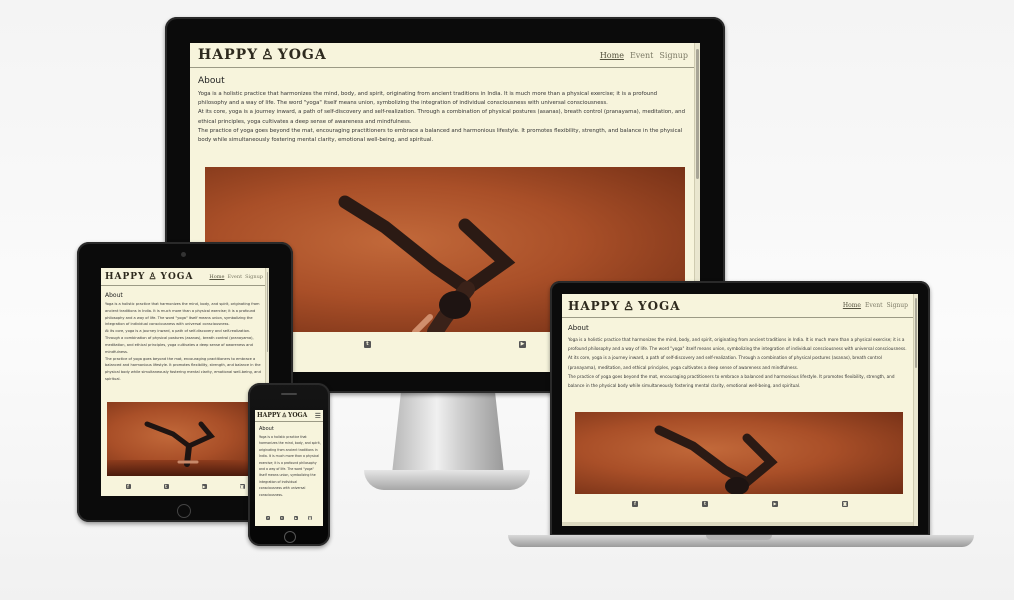 This screenshot has height=600, width=1014. Describe the element at coordinates (180, 444) in the screenshot. I see `tablet-yoga-pose-figure` at that location.